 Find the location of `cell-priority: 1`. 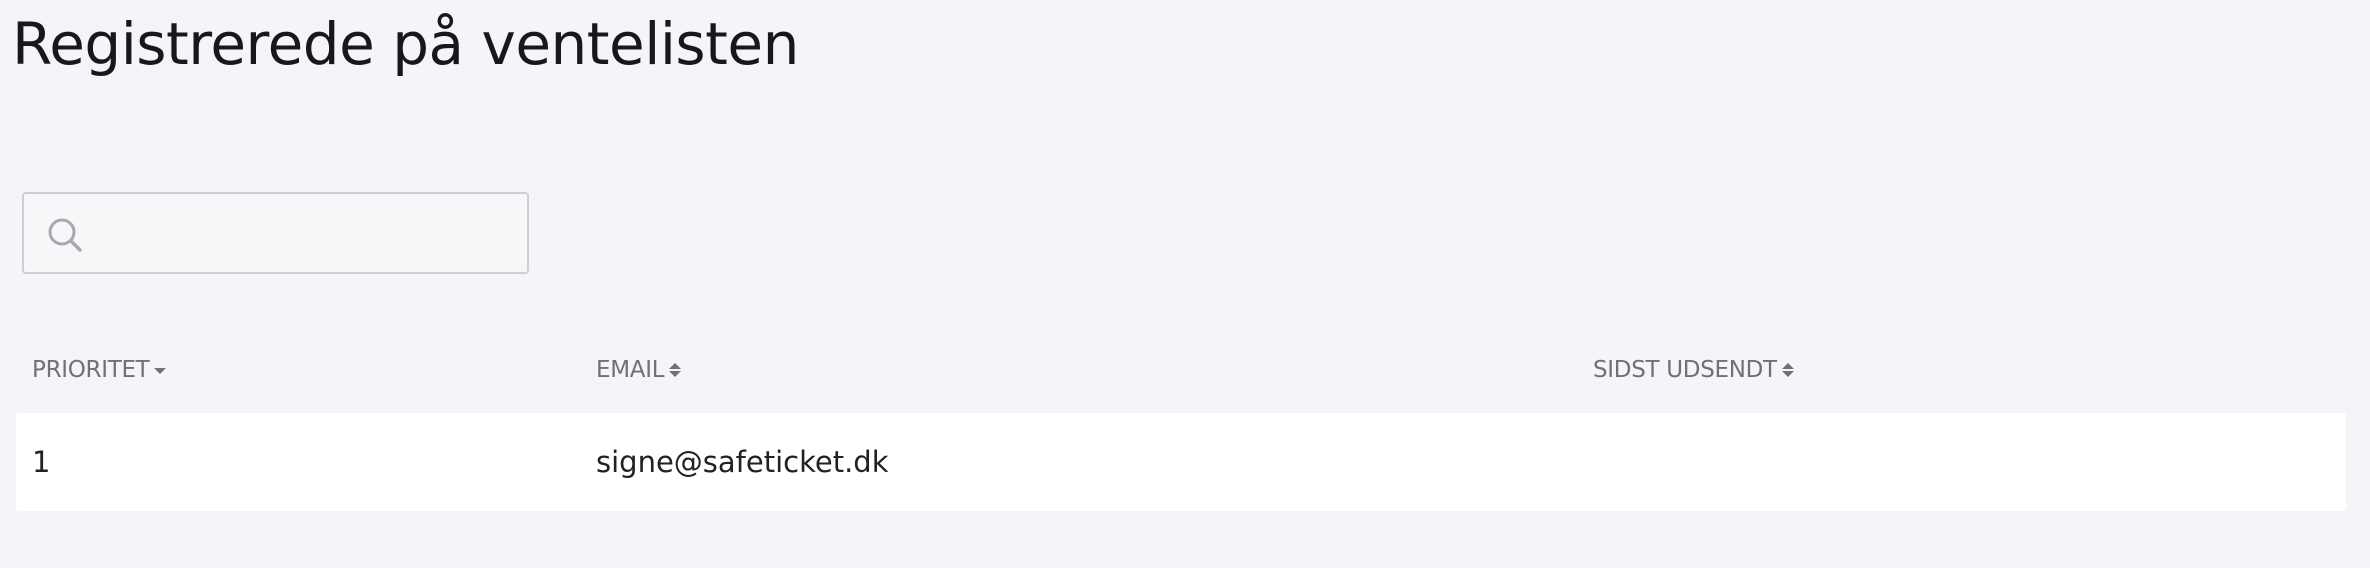

cell-priority: 1 is located at coordinates (41, 462).